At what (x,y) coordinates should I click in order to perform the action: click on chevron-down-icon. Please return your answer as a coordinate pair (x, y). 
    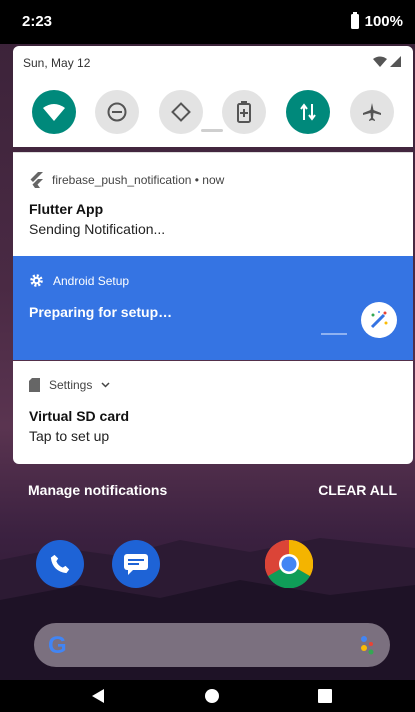
    Looking at the image, I should click on (105, 385).